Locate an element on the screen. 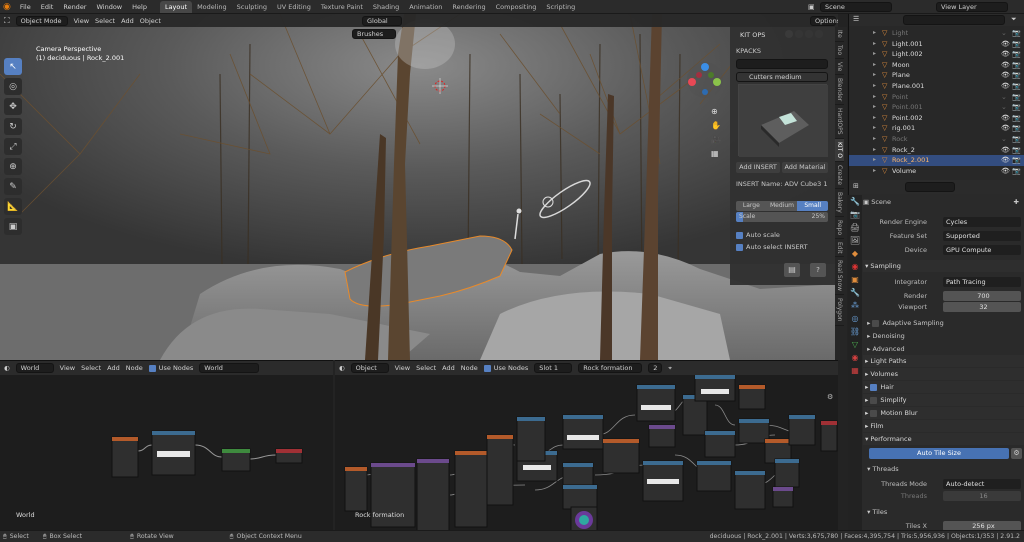 The width and height of the screenshot is (1024, 542). volumes-panel: ▸ Volumes is located at coordinates (943, 374).